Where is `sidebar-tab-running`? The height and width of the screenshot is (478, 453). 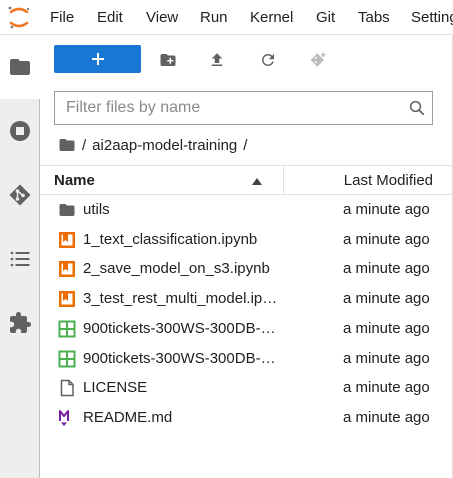 sidebar-tab-running is located at coordinates (19, 131).